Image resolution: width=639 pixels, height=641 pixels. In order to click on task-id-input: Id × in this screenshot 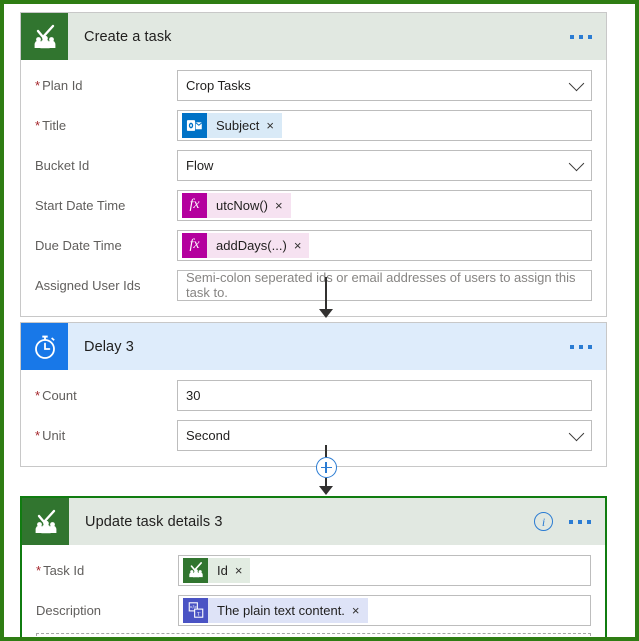, I will do `click(384, 570)`.